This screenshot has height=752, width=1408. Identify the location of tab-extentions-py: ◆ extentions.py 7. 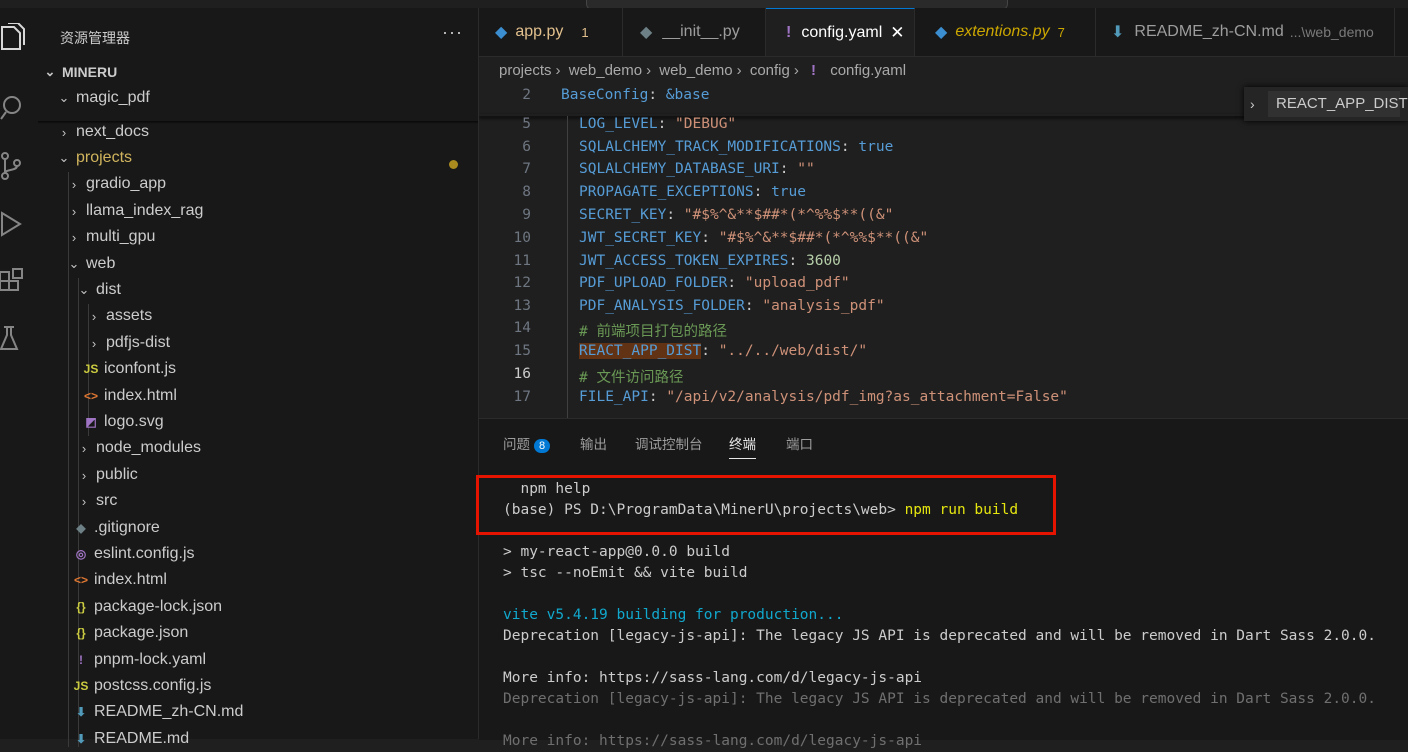
(1005, 32).